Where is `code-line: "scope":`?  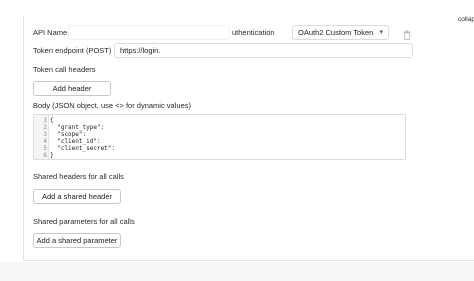
code-line: "scope": is located at coordinates (68, 134).